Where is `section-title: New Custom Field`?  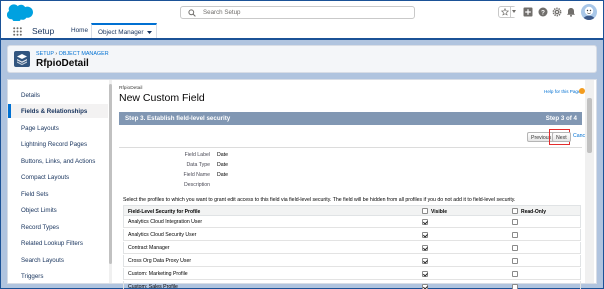 section-title: New Custom Field is located at coordinates (162, 98).